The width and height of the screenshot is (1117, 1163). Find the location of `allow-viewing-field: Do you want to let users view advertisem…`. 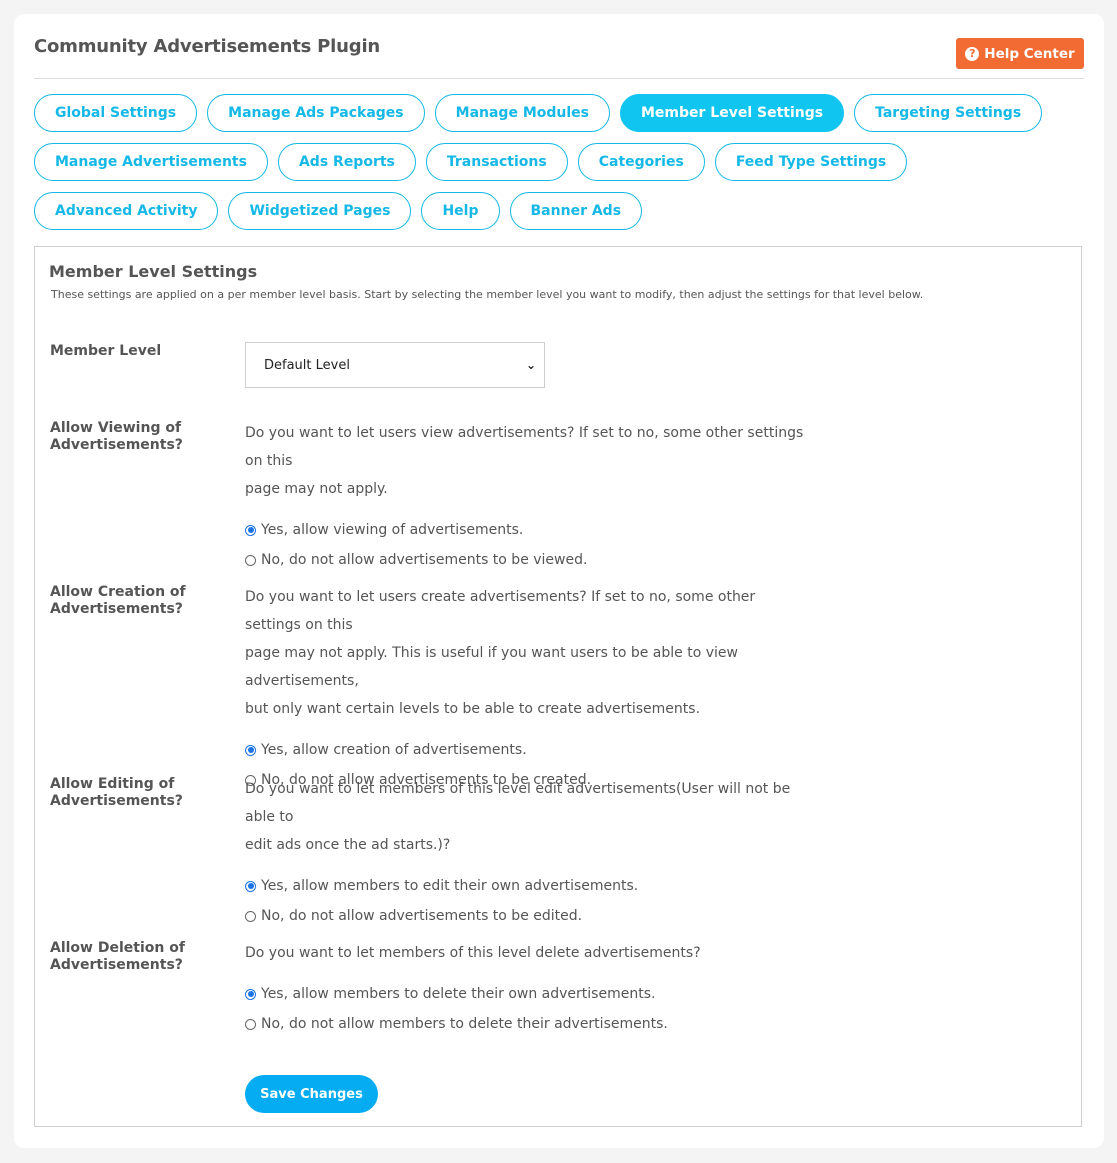

allow-viewing-field: Do you want to let users view advertisem… is located at coordinates (525, 497).